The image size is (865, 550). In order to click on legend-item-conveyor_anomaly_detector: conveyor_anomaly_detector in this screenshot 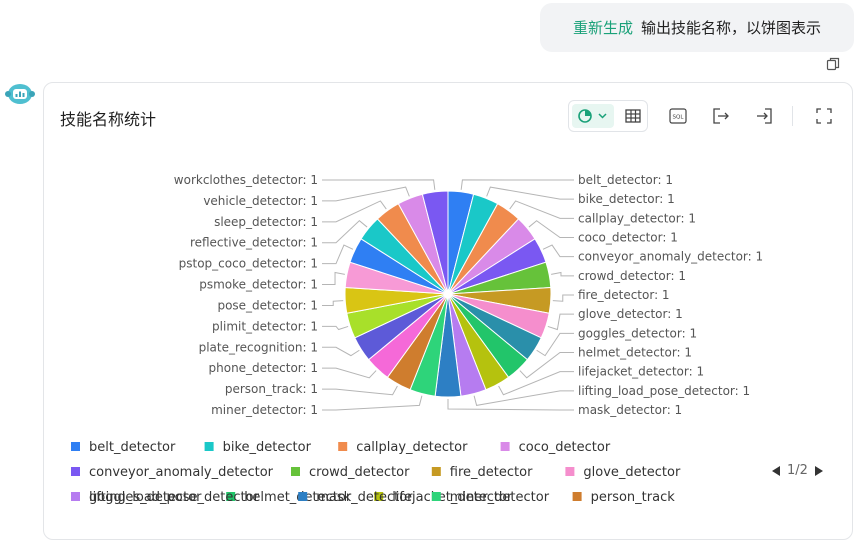, I will do `click(172, 472)`.